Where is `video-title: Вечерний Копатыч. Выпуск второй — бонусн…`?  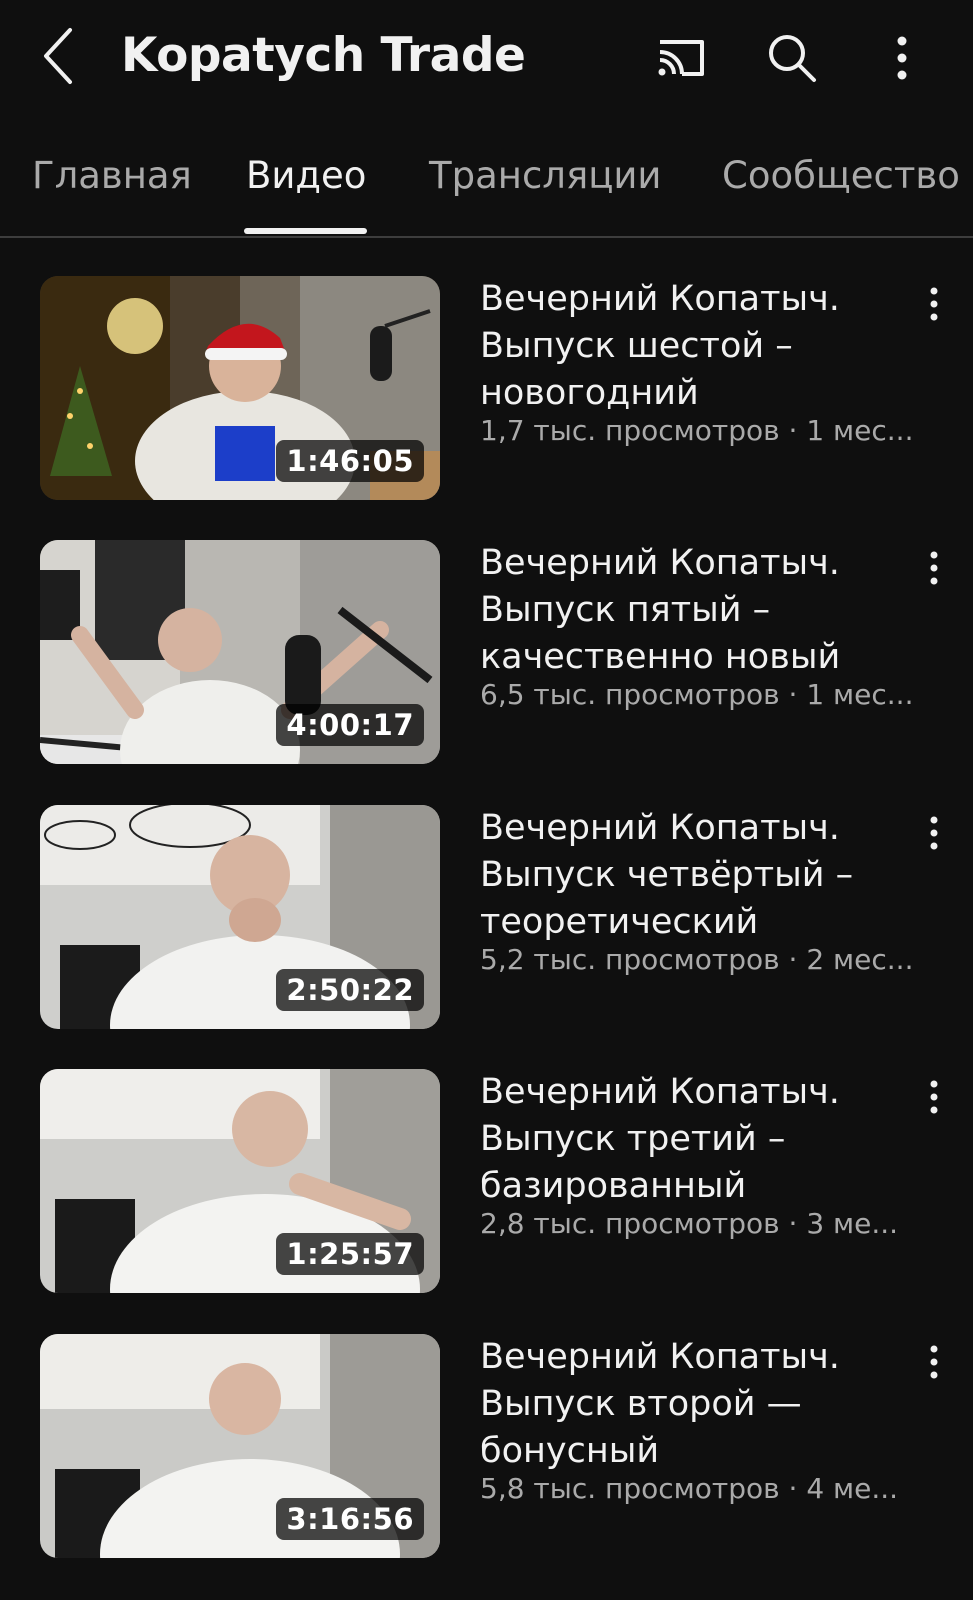
video-title: Вечерний Копатыч. Выпуск второй — бонусн… is located at coordinates (690, 1404).